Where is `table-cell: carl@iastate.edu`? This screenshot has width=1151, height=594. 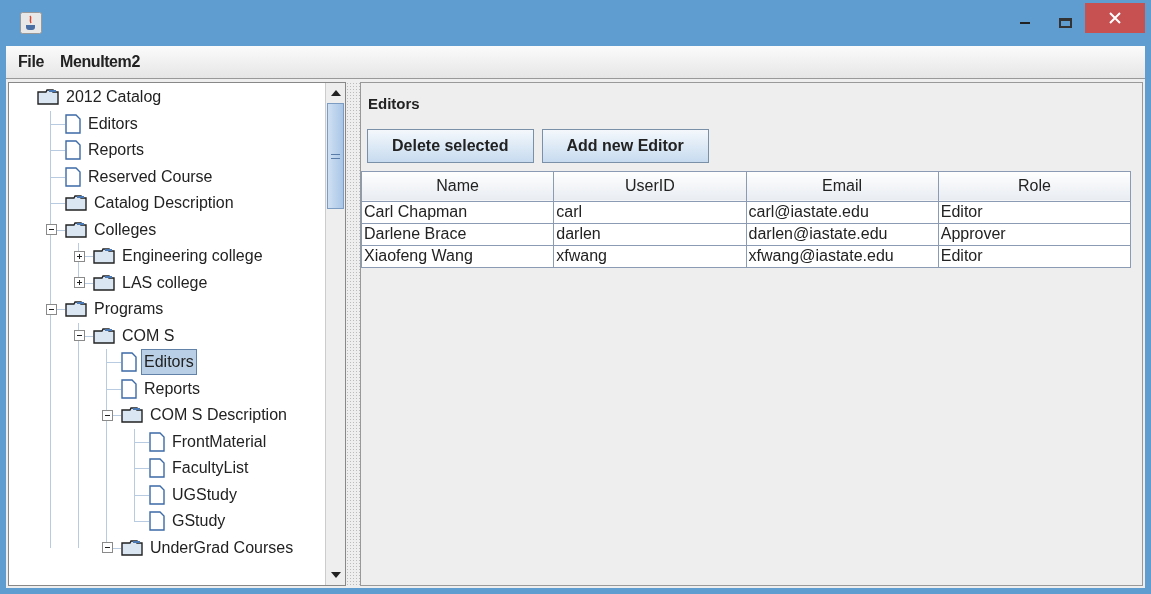
table-cell: carl@iastate.edu is located at coordinates (842, 212).